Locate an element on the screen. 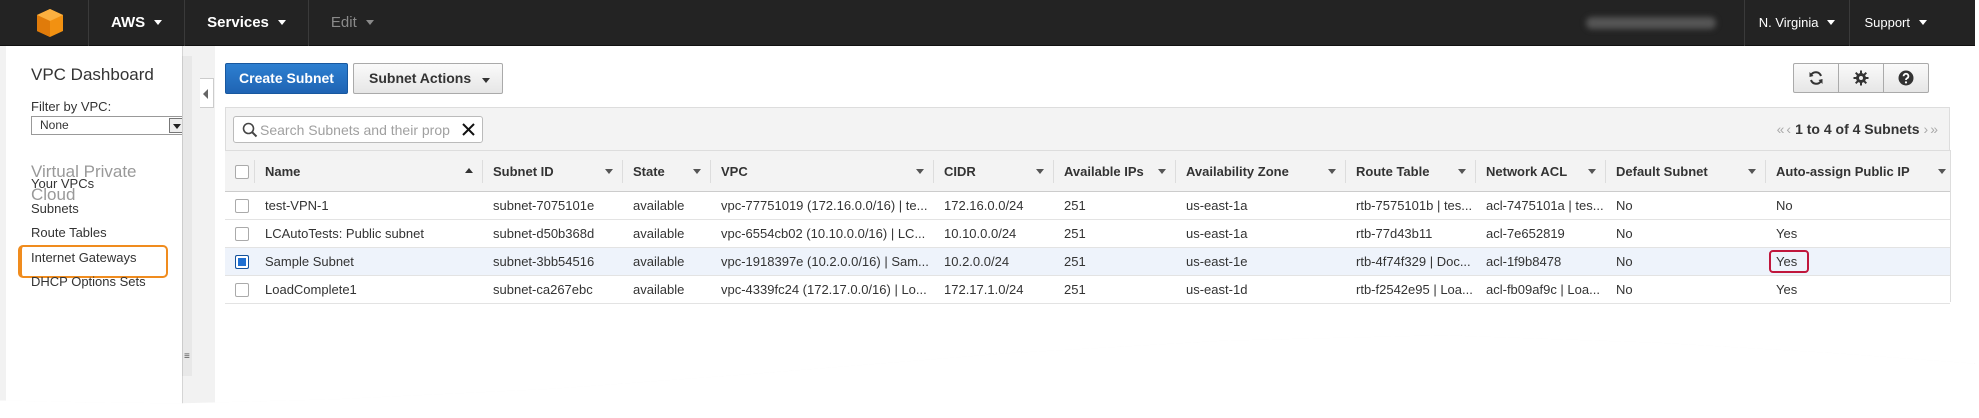 This screenshot has width=1979, height=418. refresh-icon is located at coordinates (1816, 78).